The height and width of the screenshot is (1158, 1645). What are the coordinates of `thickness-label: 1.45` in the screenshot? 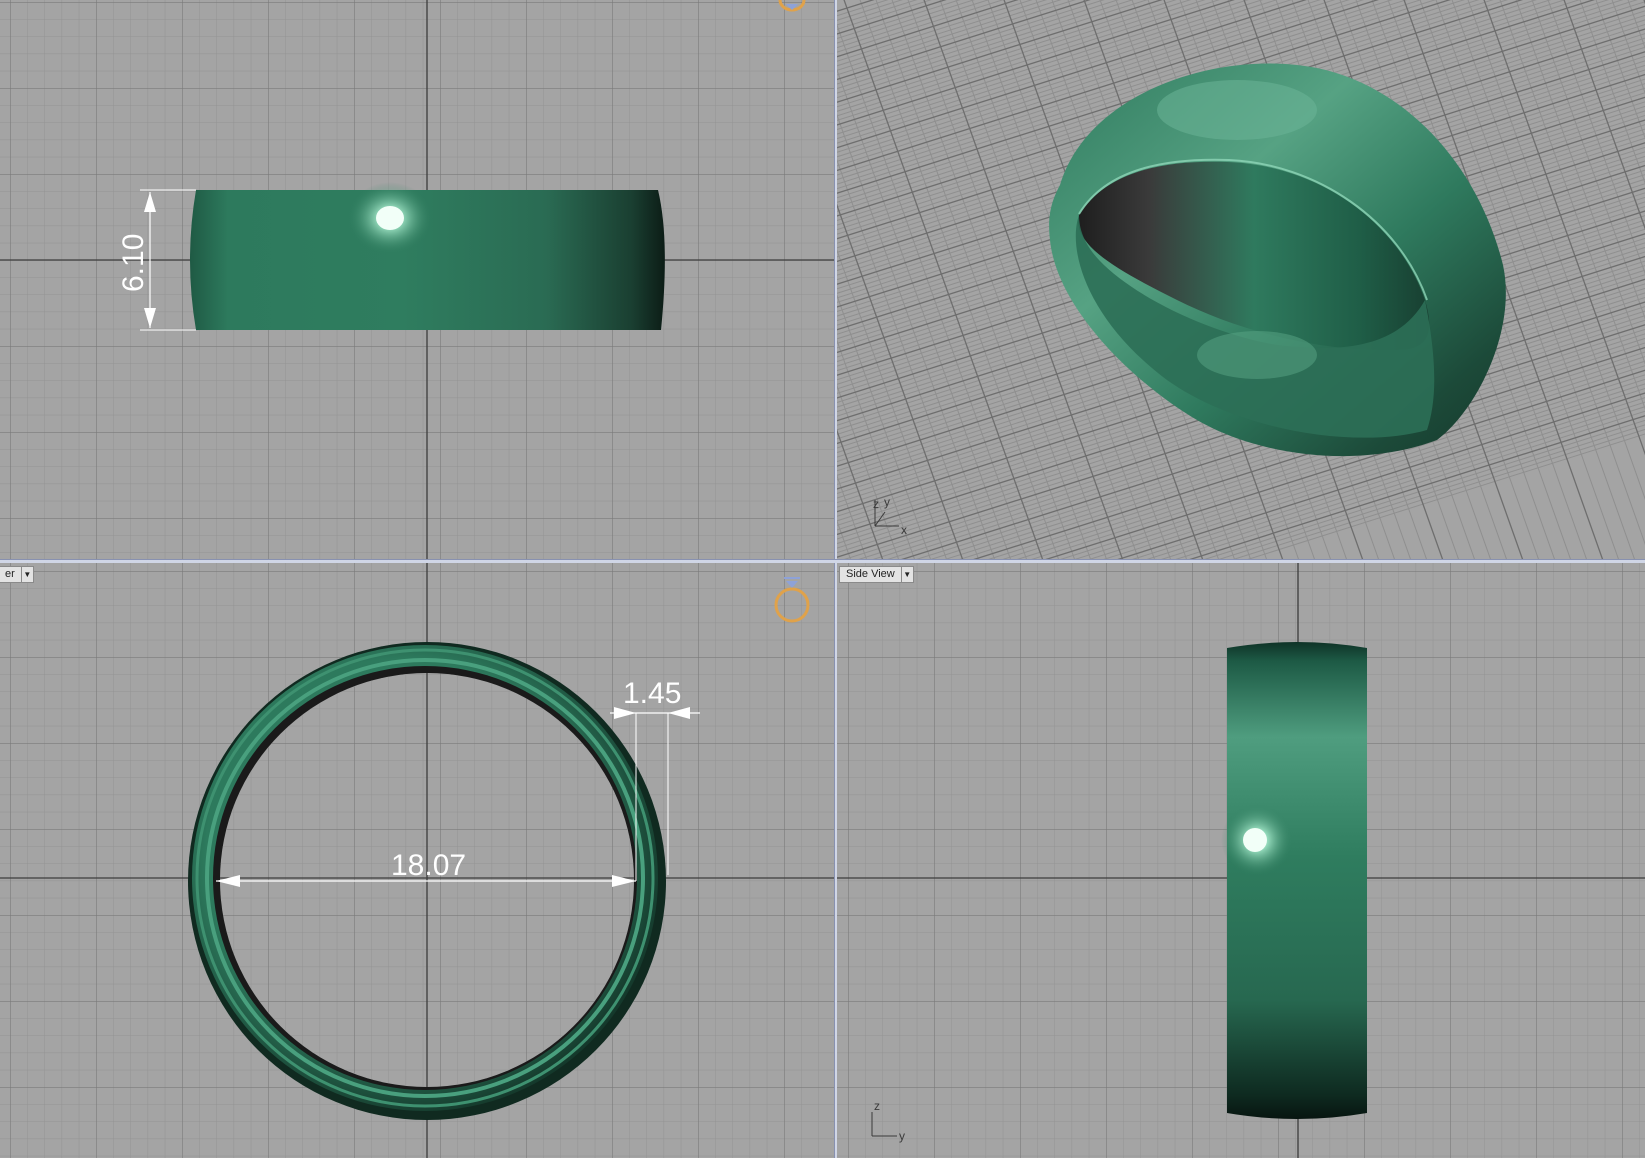 It's located at (652, 693).